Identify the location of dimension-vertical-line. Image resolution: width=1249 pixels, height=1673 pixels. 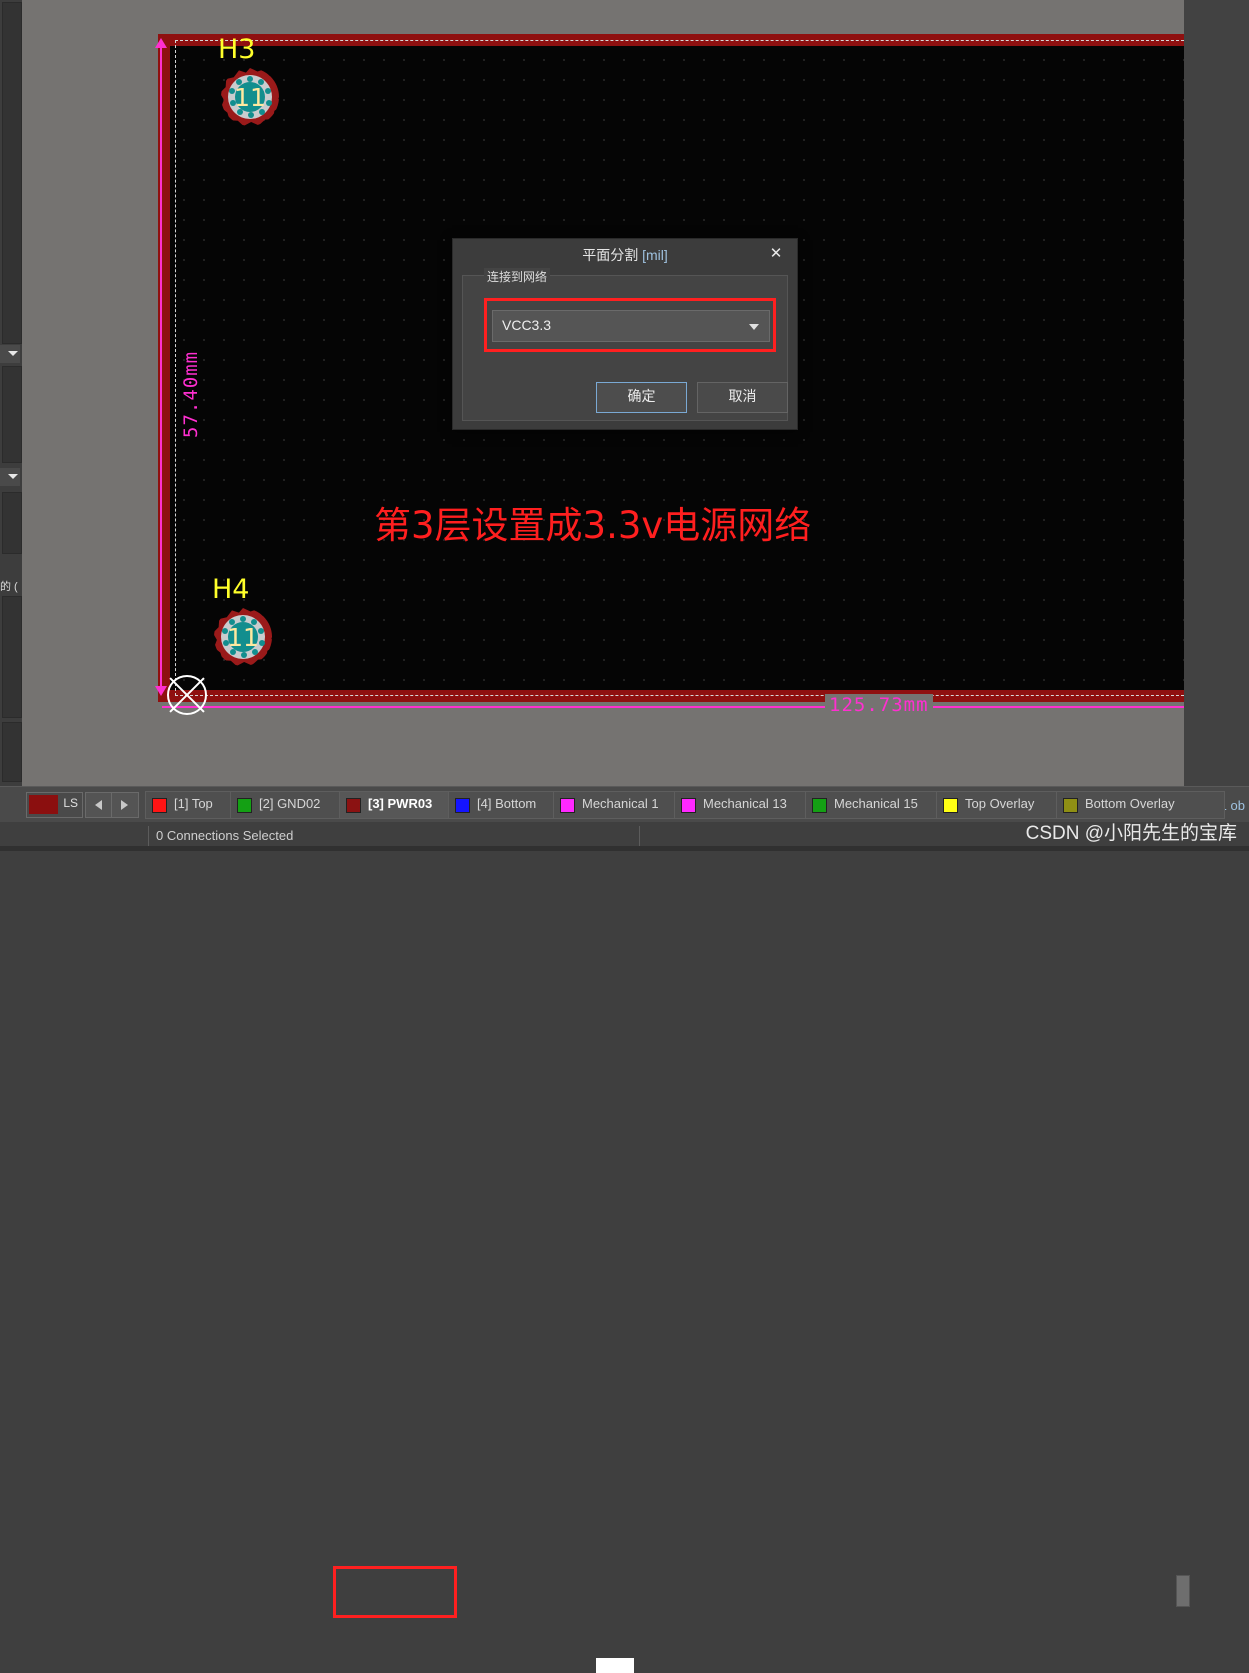
(161, 369).